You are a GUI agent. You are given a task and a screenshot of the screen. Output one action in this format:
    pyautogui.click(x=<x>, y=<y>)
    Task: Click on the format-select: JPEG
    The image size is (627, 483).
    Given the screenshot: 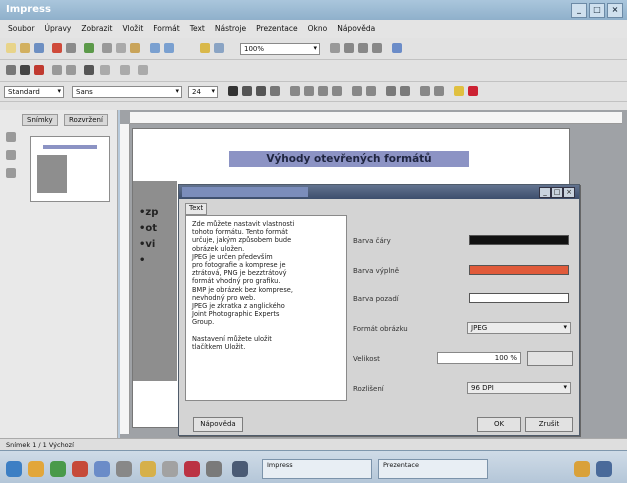 What is the action you would take?
    pyautogui.click(x=519, y=328)
    